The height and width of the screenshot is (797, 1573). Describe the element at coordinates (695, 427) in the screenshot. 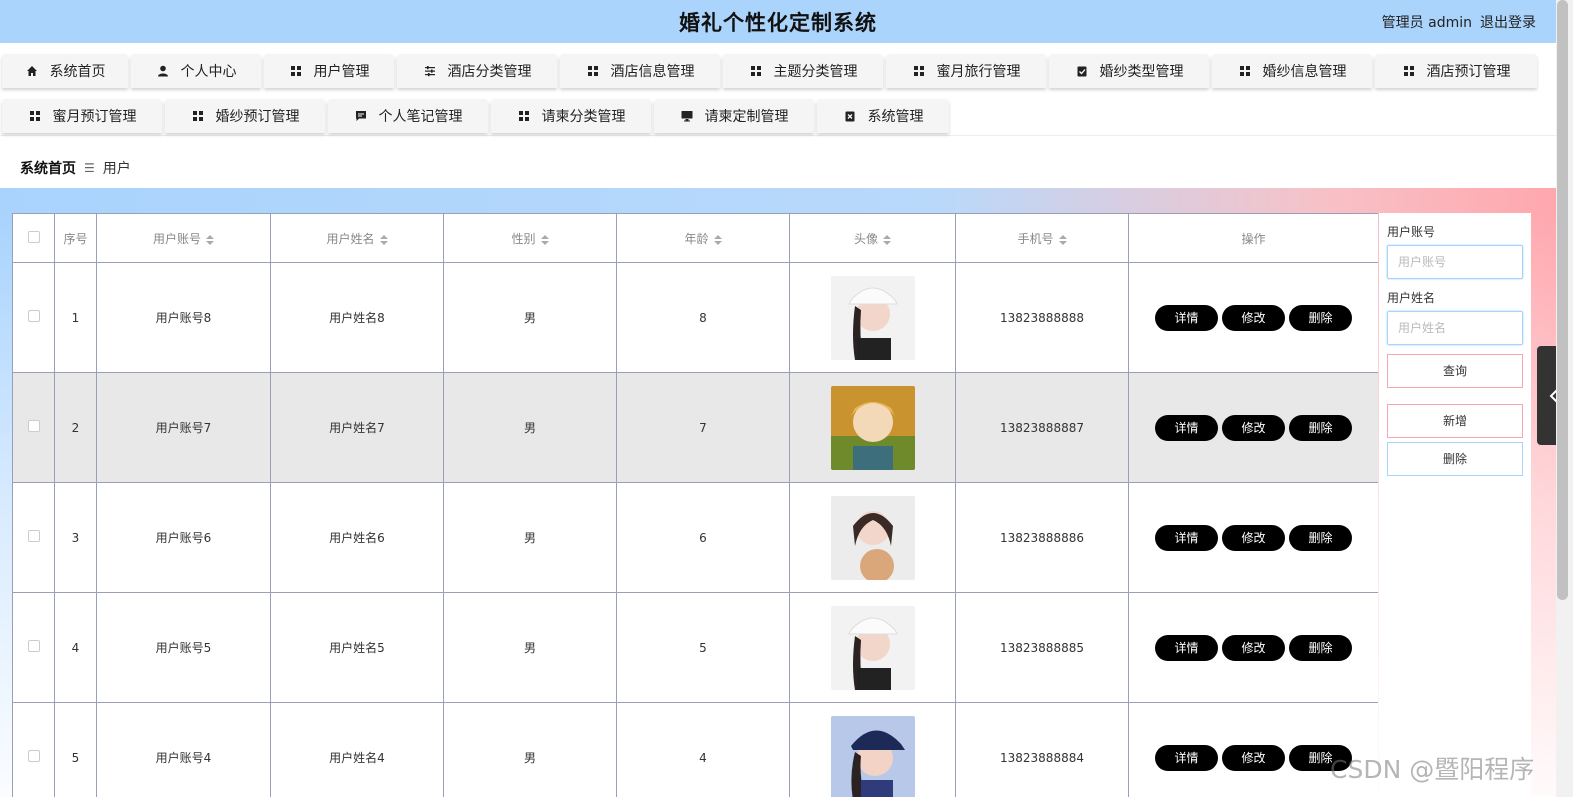

I see `table-row: 2 用户账号7 用户姓名7 男 7 13823888887 详情 修改 删除` at that location.